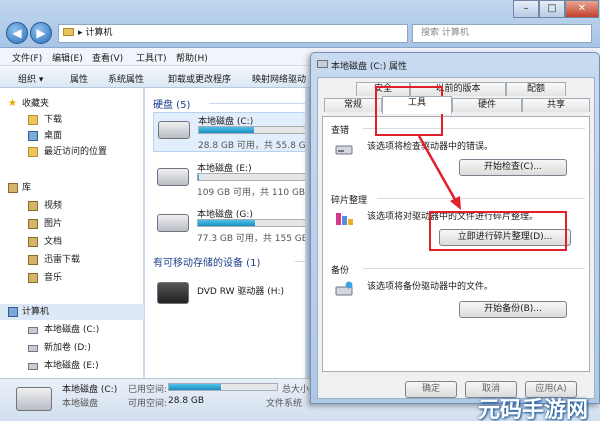  I want to click on nav-documents: 文档, so click(72, 242).